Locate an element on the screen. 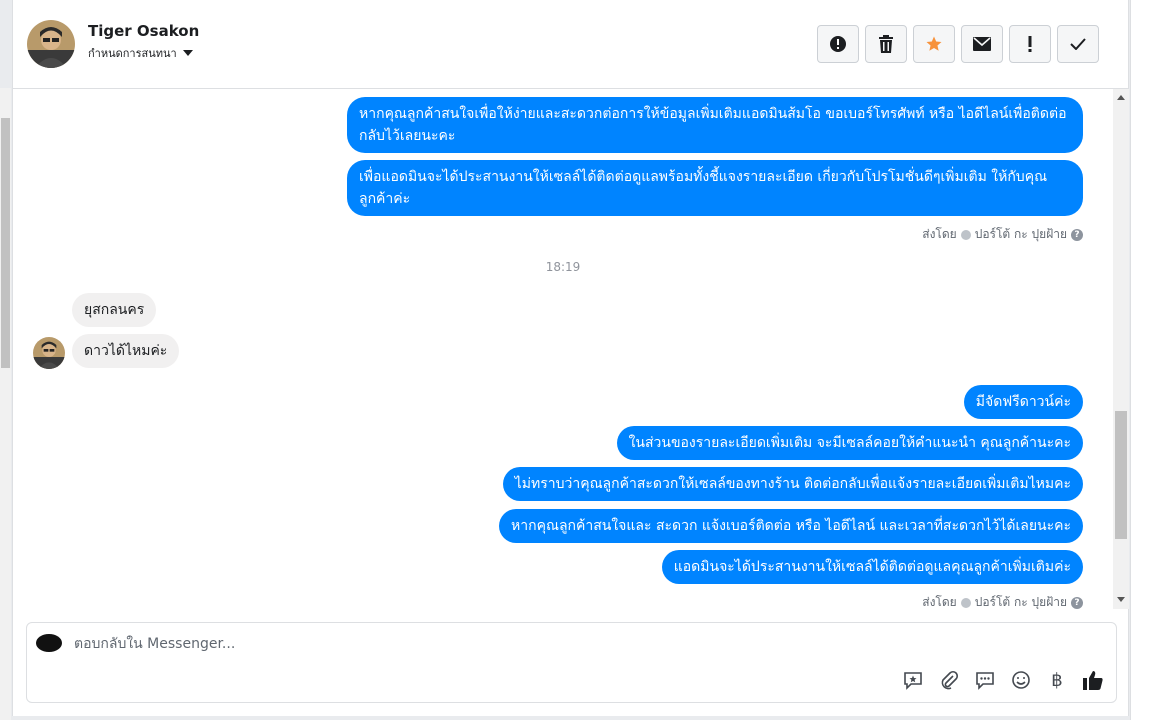 This screenshot has height=720, width=1152. exclamation-icon is located at coordinates (1030, 44).